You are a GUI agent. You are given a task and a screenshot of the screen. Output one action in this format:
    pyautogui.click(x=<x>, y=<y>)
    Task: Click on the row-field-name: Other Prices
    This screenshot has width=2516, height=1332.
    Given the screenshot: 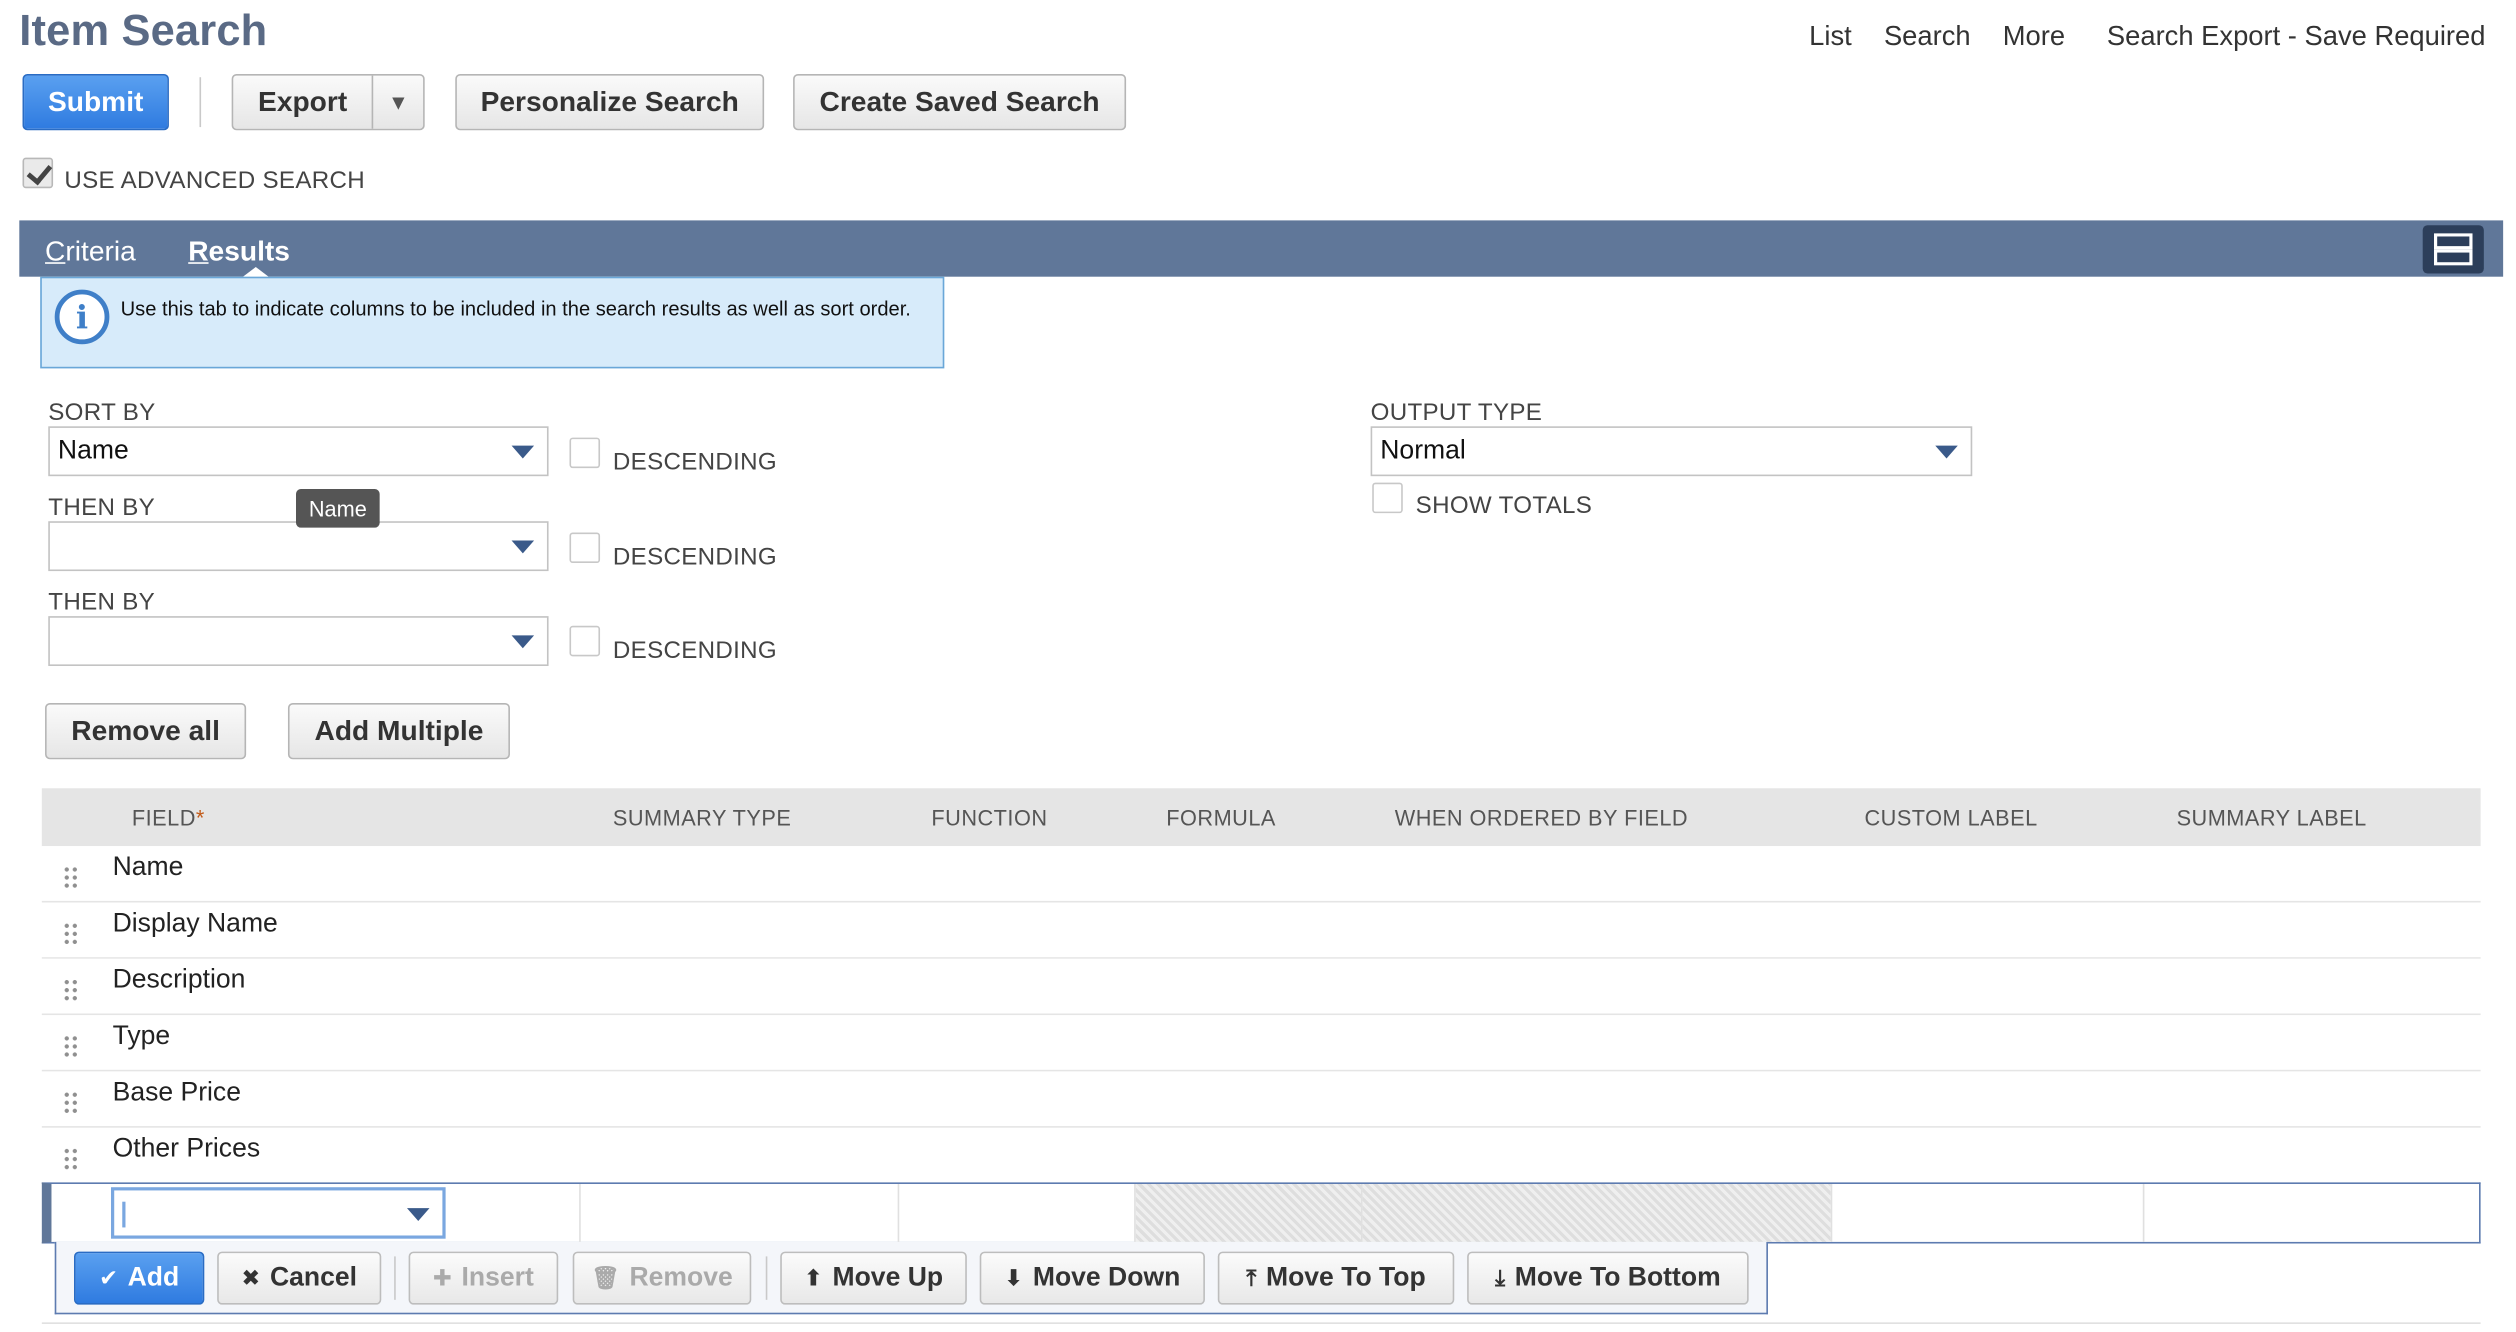 What is the action you would take?
    pyautogui.click(x=186, y=1149)
    